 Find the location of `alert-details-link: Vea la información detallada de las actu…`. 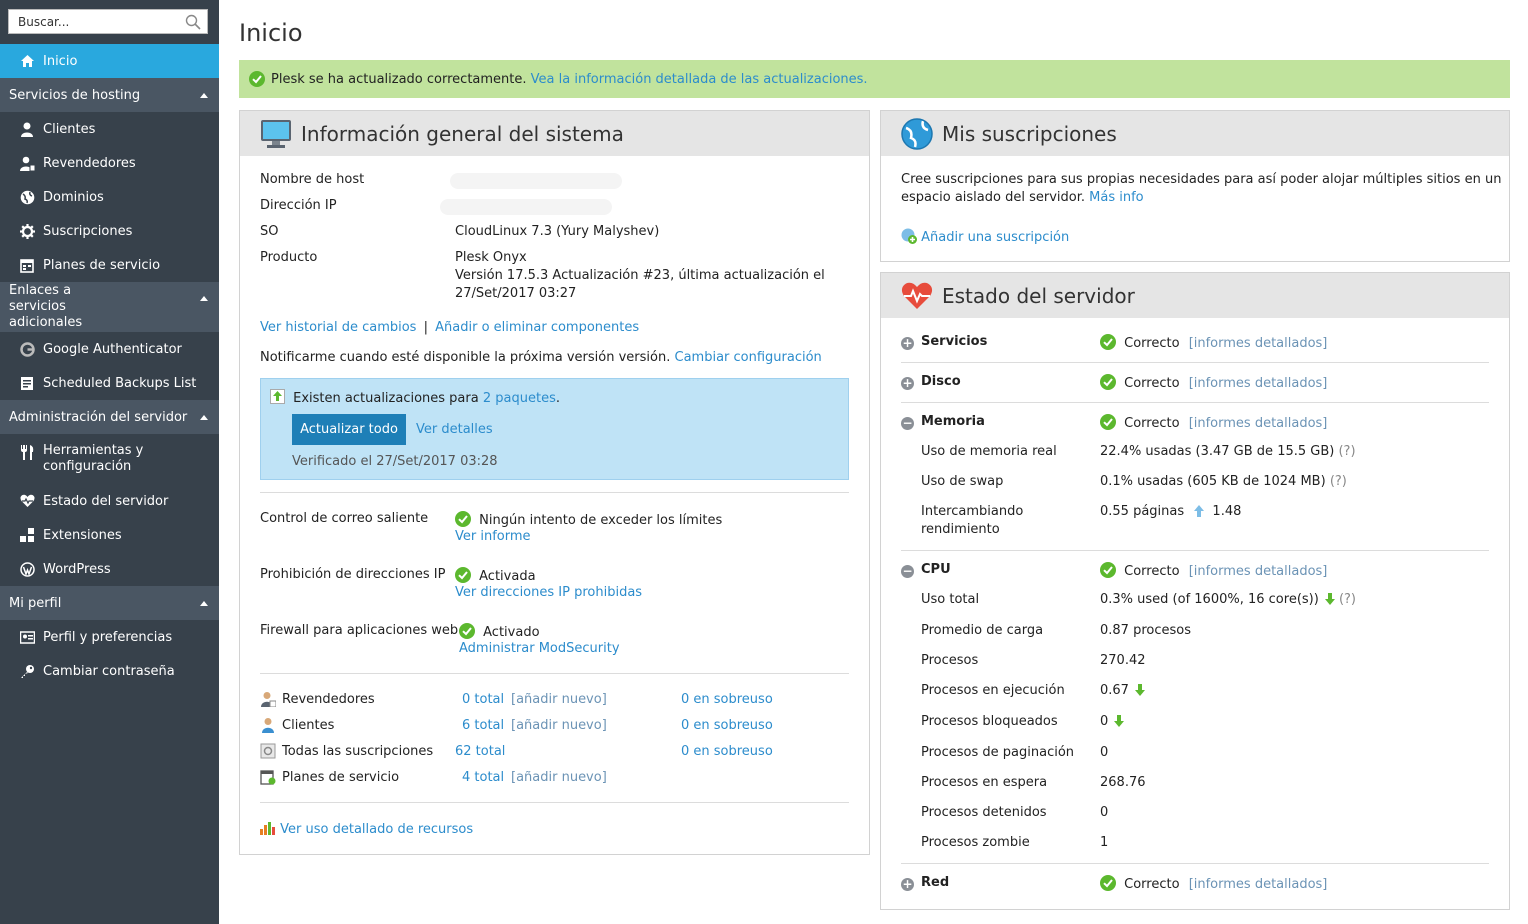

alert-details-link: Vea la información detallada de las actu… is located at coordinates (699, 79).